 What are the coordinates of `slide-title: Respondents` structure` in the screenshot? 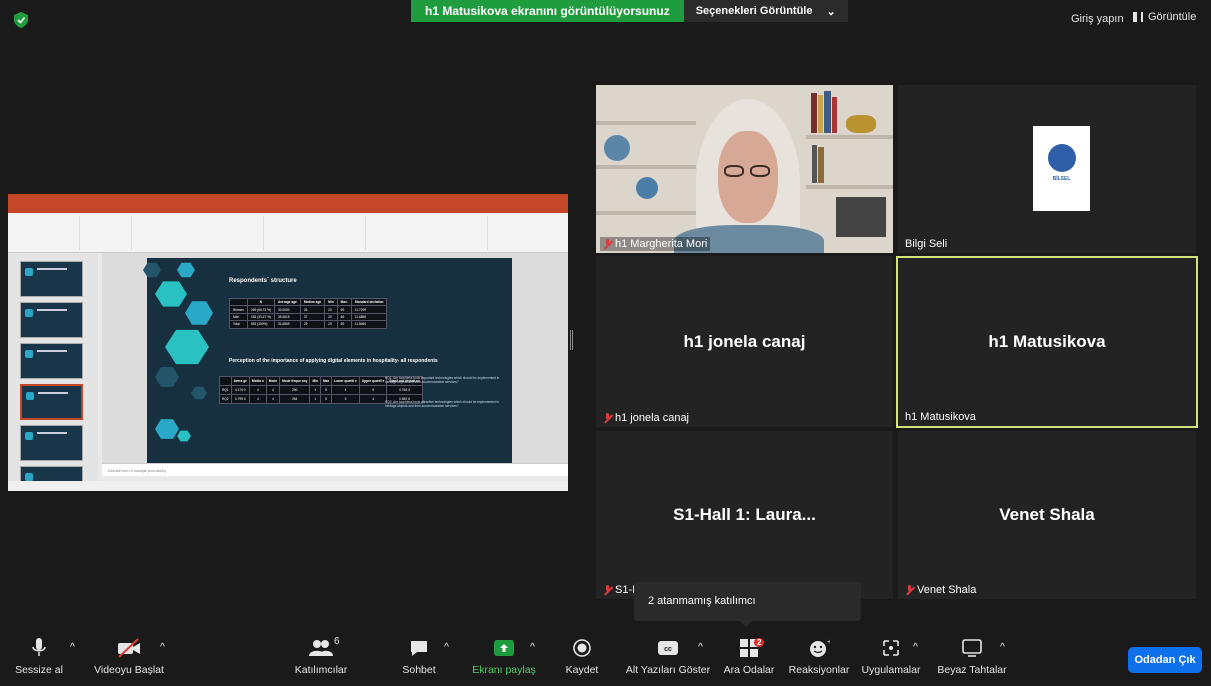 It's located at (263, 281).